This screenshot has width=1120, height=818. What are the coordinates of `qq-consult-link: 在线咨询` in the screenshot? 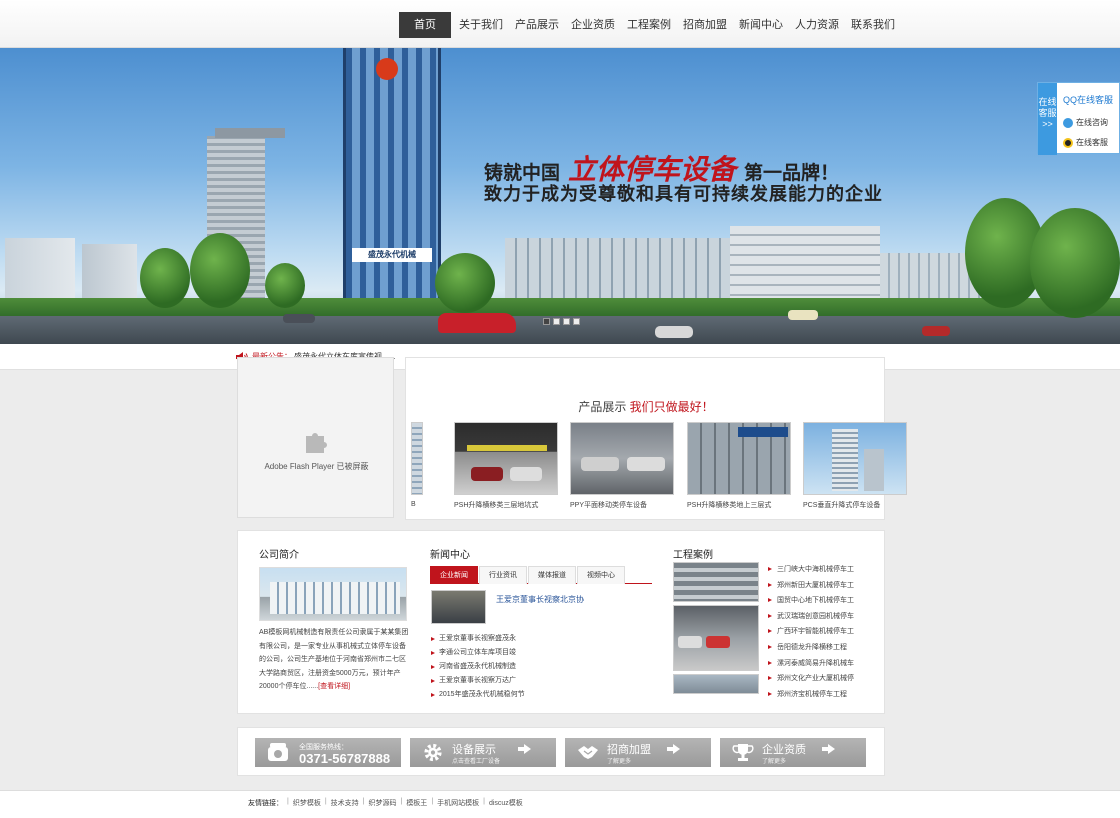 It's located at (1085, 122).